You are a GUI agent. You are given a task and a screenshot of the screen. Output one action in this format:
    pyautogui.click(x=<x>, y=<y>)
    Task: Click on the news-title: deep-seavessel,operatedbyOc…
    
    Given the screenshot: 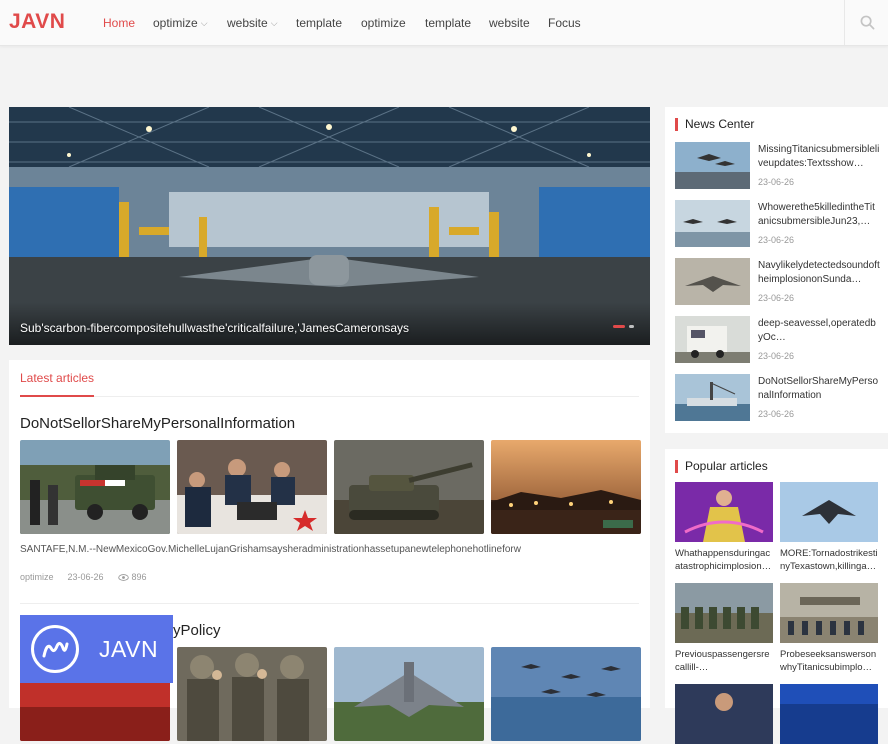 What is the action you would take?
    pyautogui.click(x=819, y=331)
    